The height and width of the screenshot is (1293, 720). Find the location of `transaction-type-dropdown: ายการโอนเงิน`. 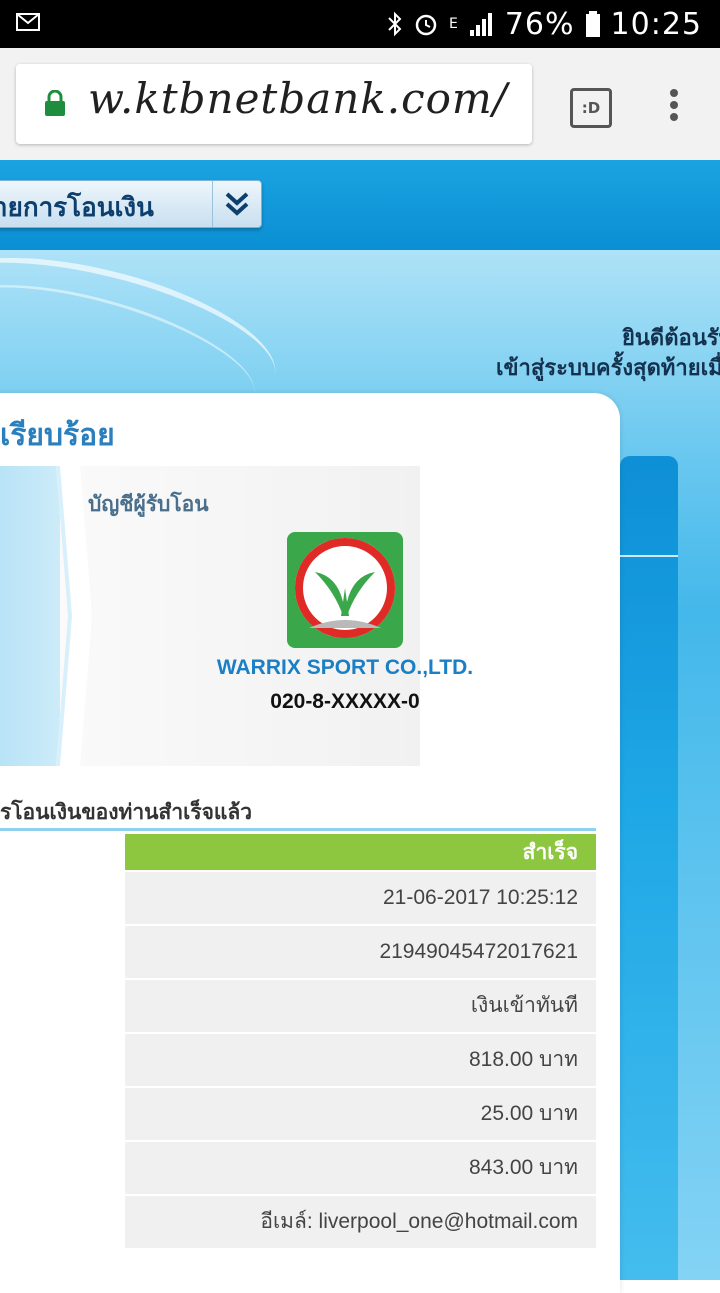

transaction-type-dropdown: ายการโอนเงิน is located at coordinates (131, 204).